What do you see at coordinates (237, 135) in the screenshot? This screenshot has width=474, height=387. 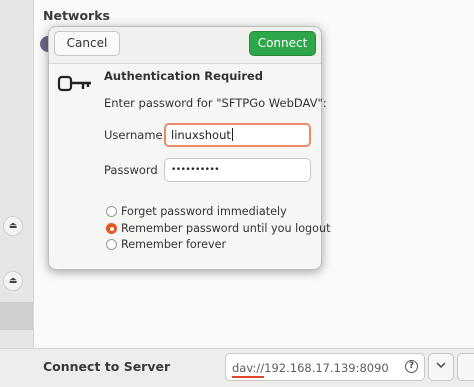 I see `username-field: linuxshout` at bounding box center [237, 135].